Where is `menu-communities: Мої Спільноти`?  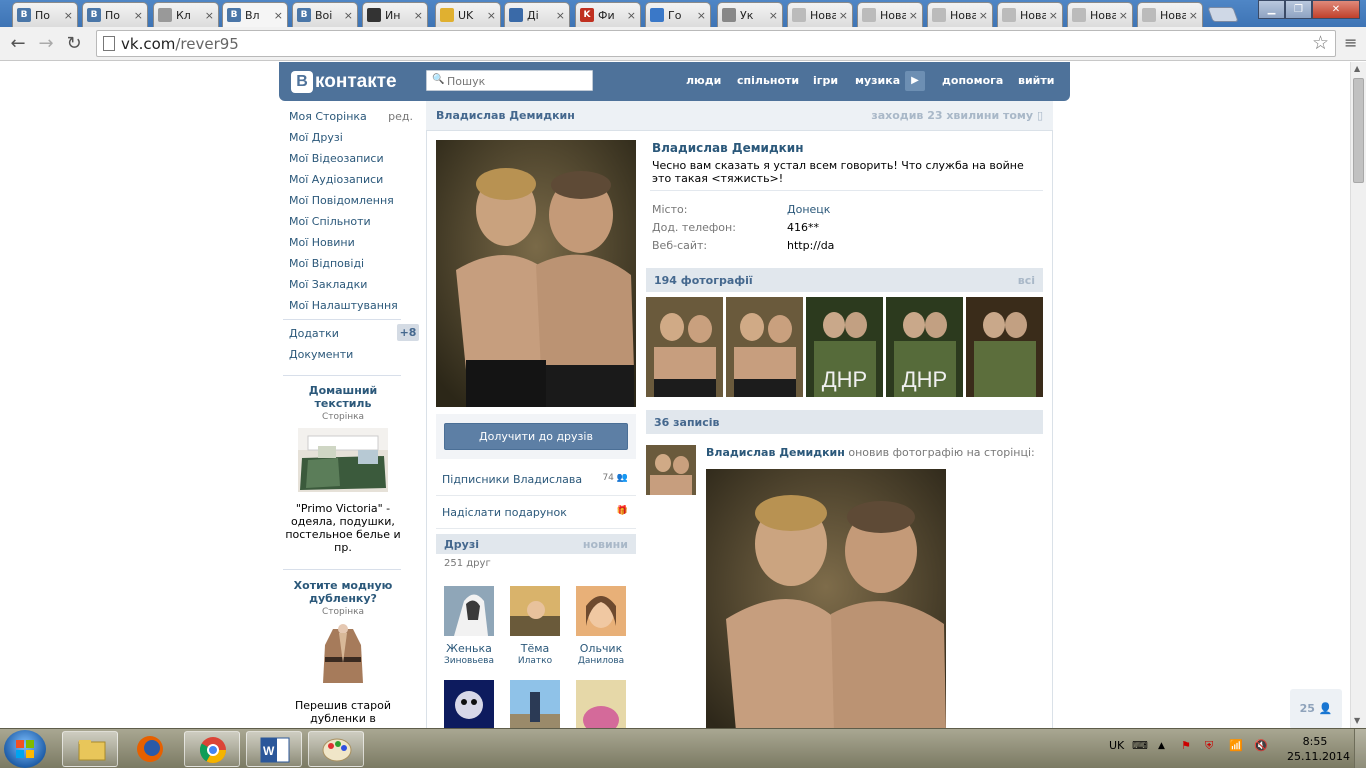 menu-communities: Мої Спільноти is located at coordinates (354, 225).